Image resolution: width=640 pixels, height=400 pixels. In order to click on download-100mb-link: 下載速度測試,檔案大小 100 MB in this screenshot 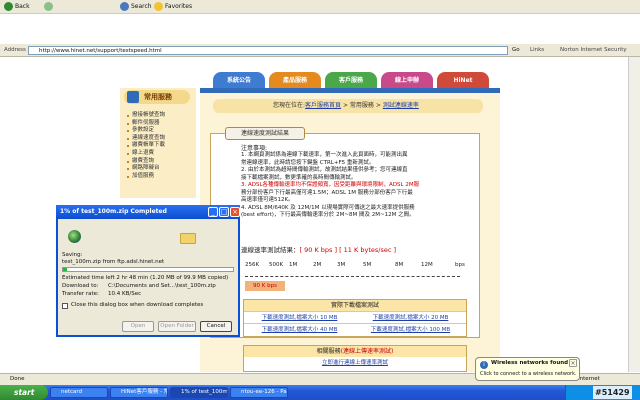, I will do `click(410, 329)`.